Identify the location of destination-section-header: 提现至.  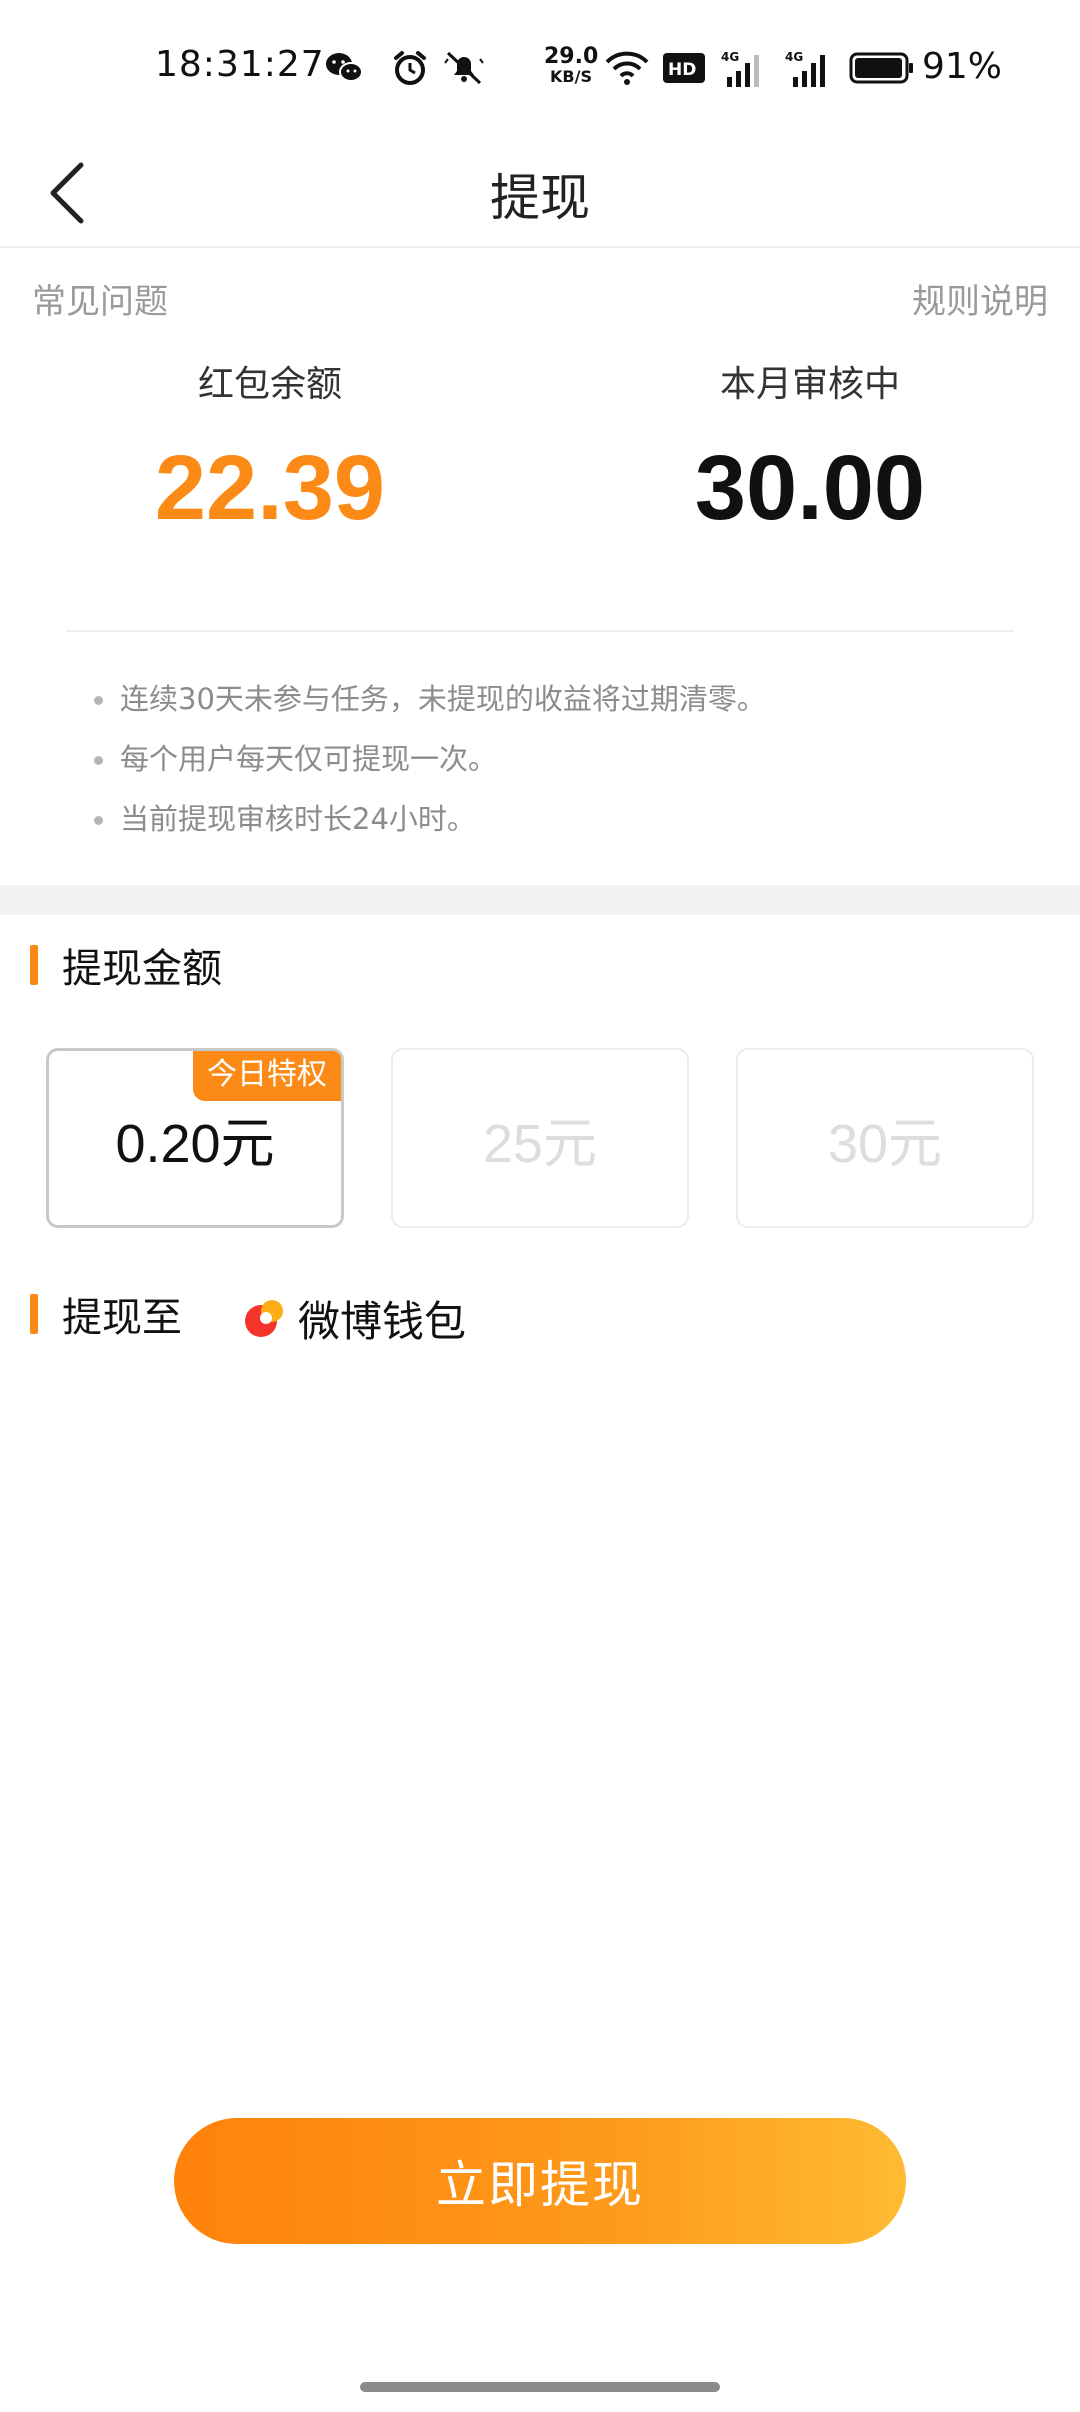
(106, 1315).